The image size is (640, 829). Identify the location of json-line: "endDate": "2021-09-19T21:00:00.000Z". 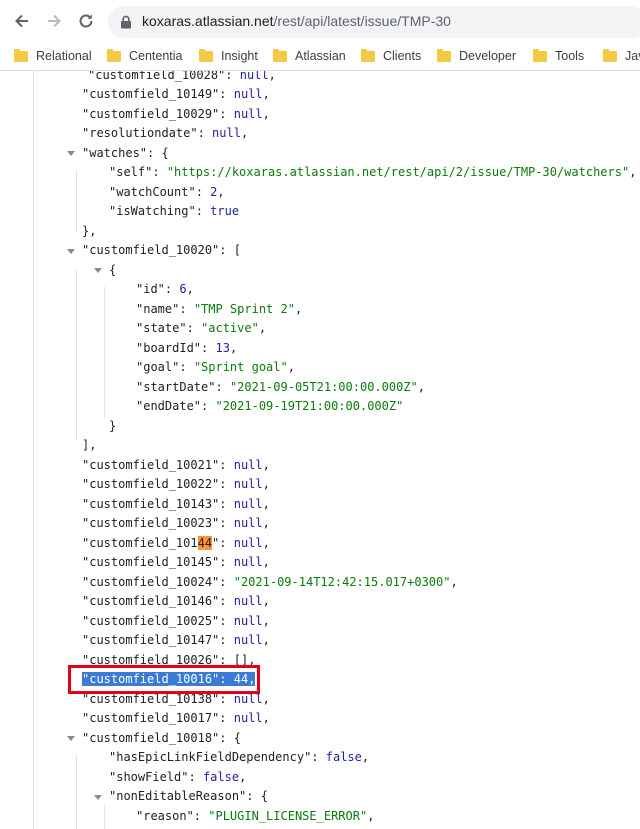
(270, 406).